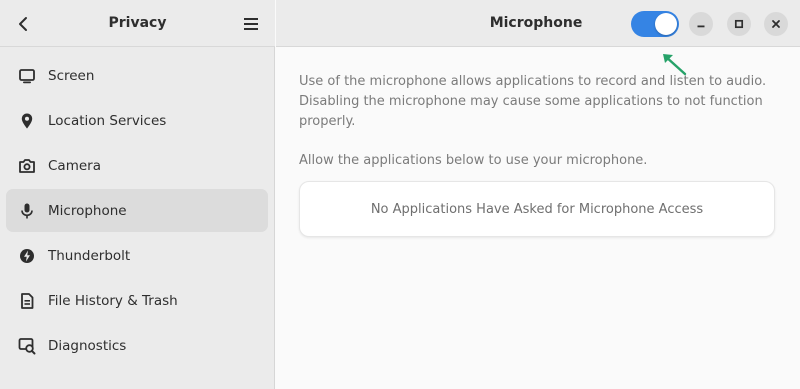 This screenshot has height=389, width=800. I want to click on annotation-arrow-icon, so click(675, 65).